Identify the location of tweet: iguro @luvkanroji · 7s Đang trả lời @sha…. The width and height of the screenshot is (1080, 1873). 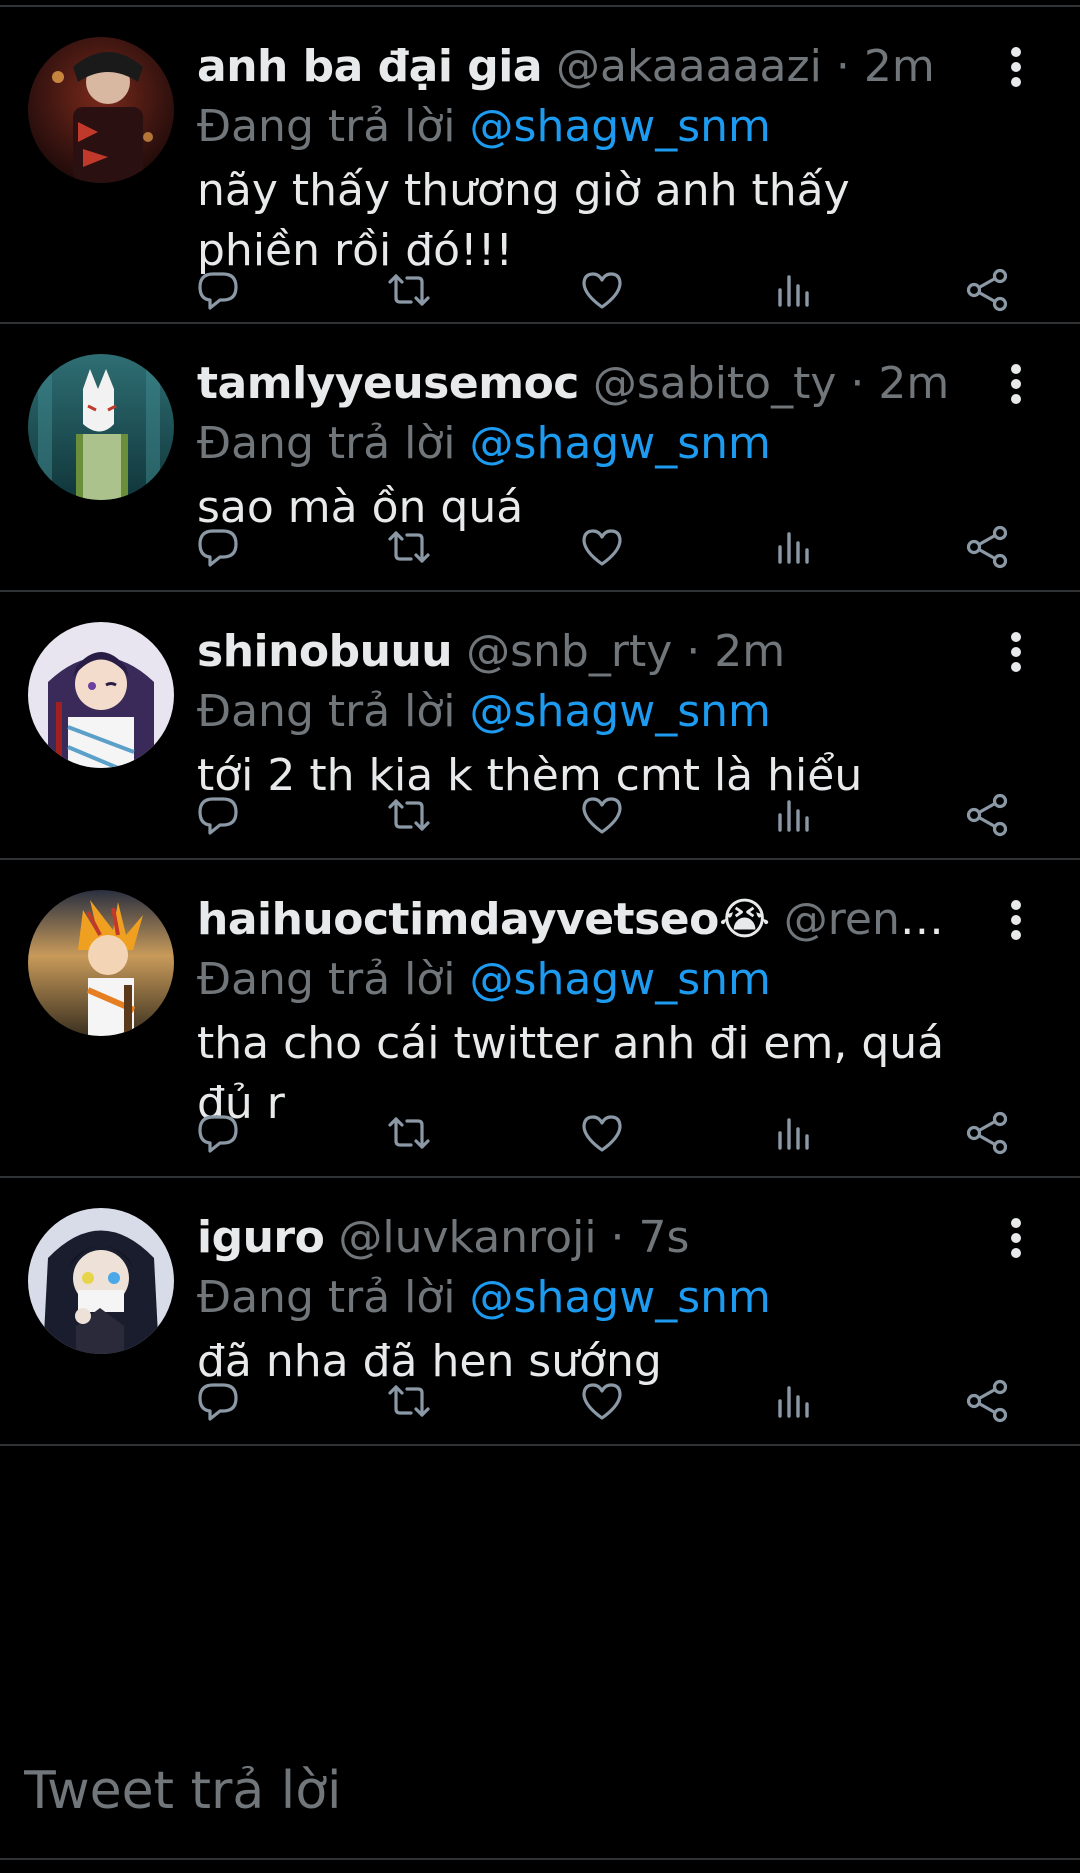
(540, 1312).